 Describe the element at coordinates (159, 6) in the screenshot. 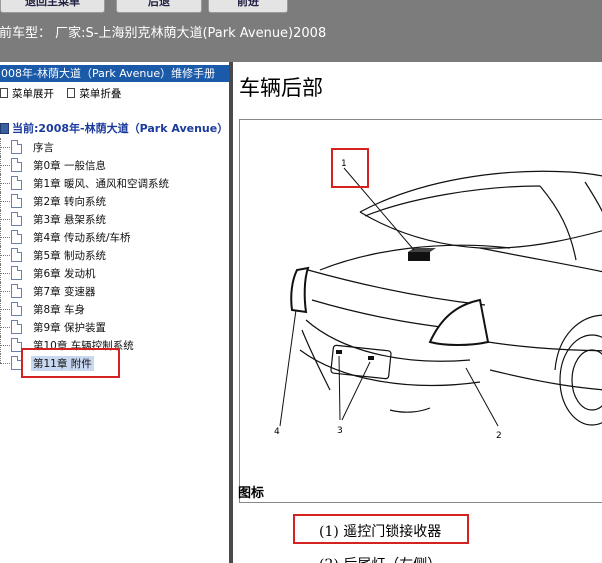

I see `back-button: 后退` at that location.